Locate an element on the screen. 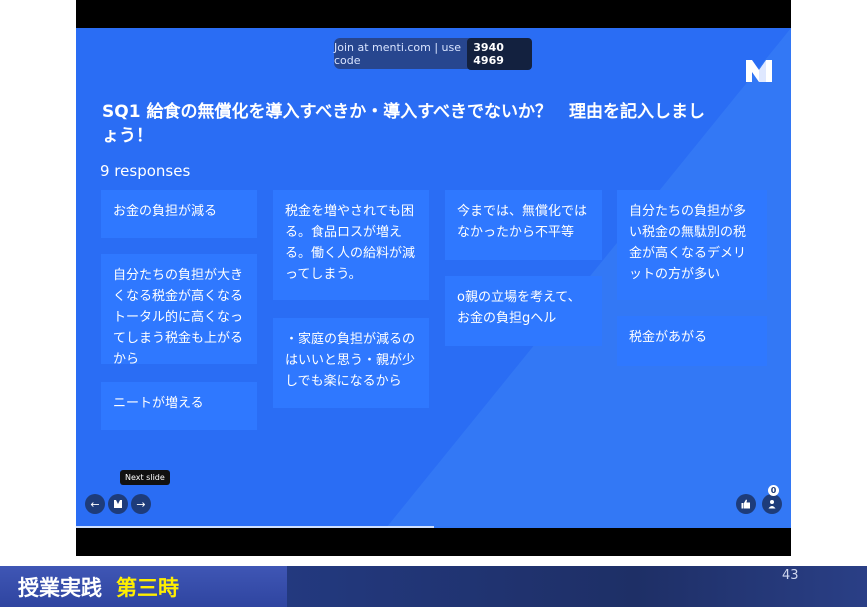  join-banner: Join at menti.com | use code 3940 4969 is located at coordinates (433, 53).